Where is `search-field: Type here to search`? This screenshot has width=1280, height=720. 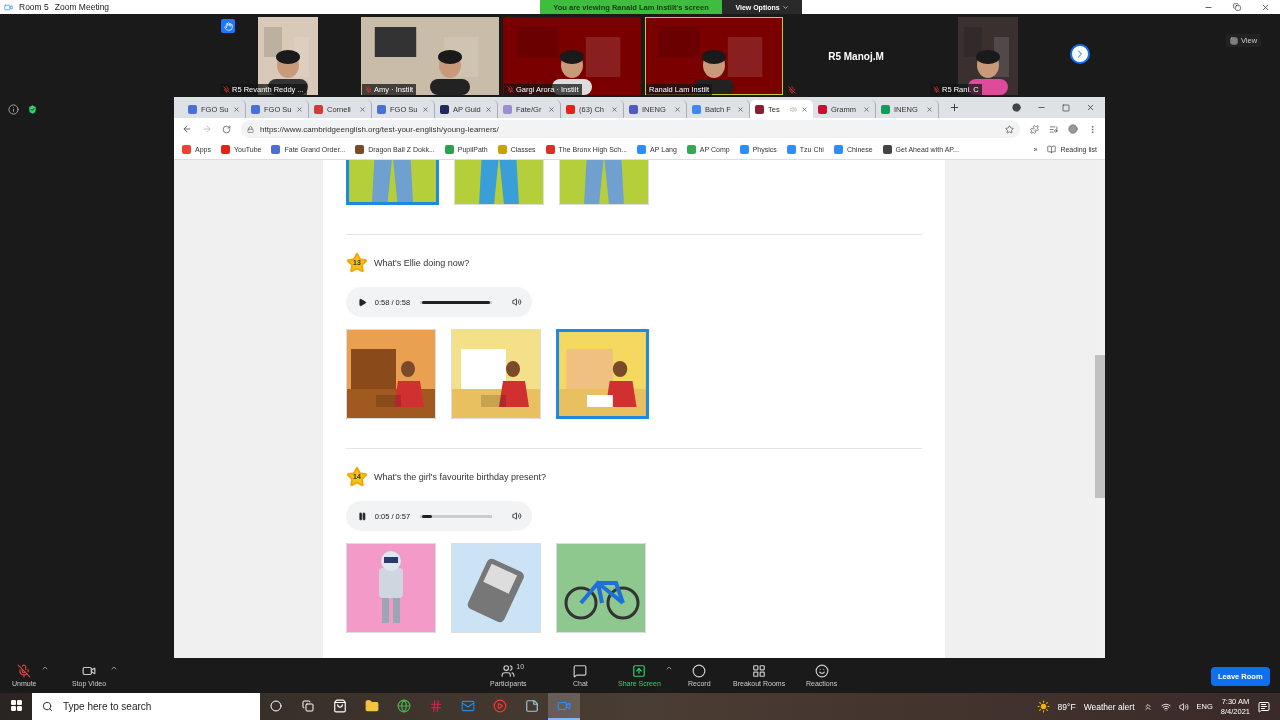
search-field: Type here to search is located at coordinates (146, 706).